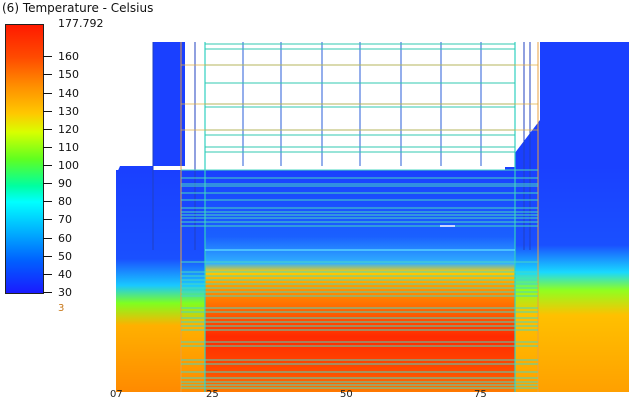  What do you see at coordinates (212, 394) in the screenshot?
I see `x-tick-label: 25` at bounding box center [212, 394].